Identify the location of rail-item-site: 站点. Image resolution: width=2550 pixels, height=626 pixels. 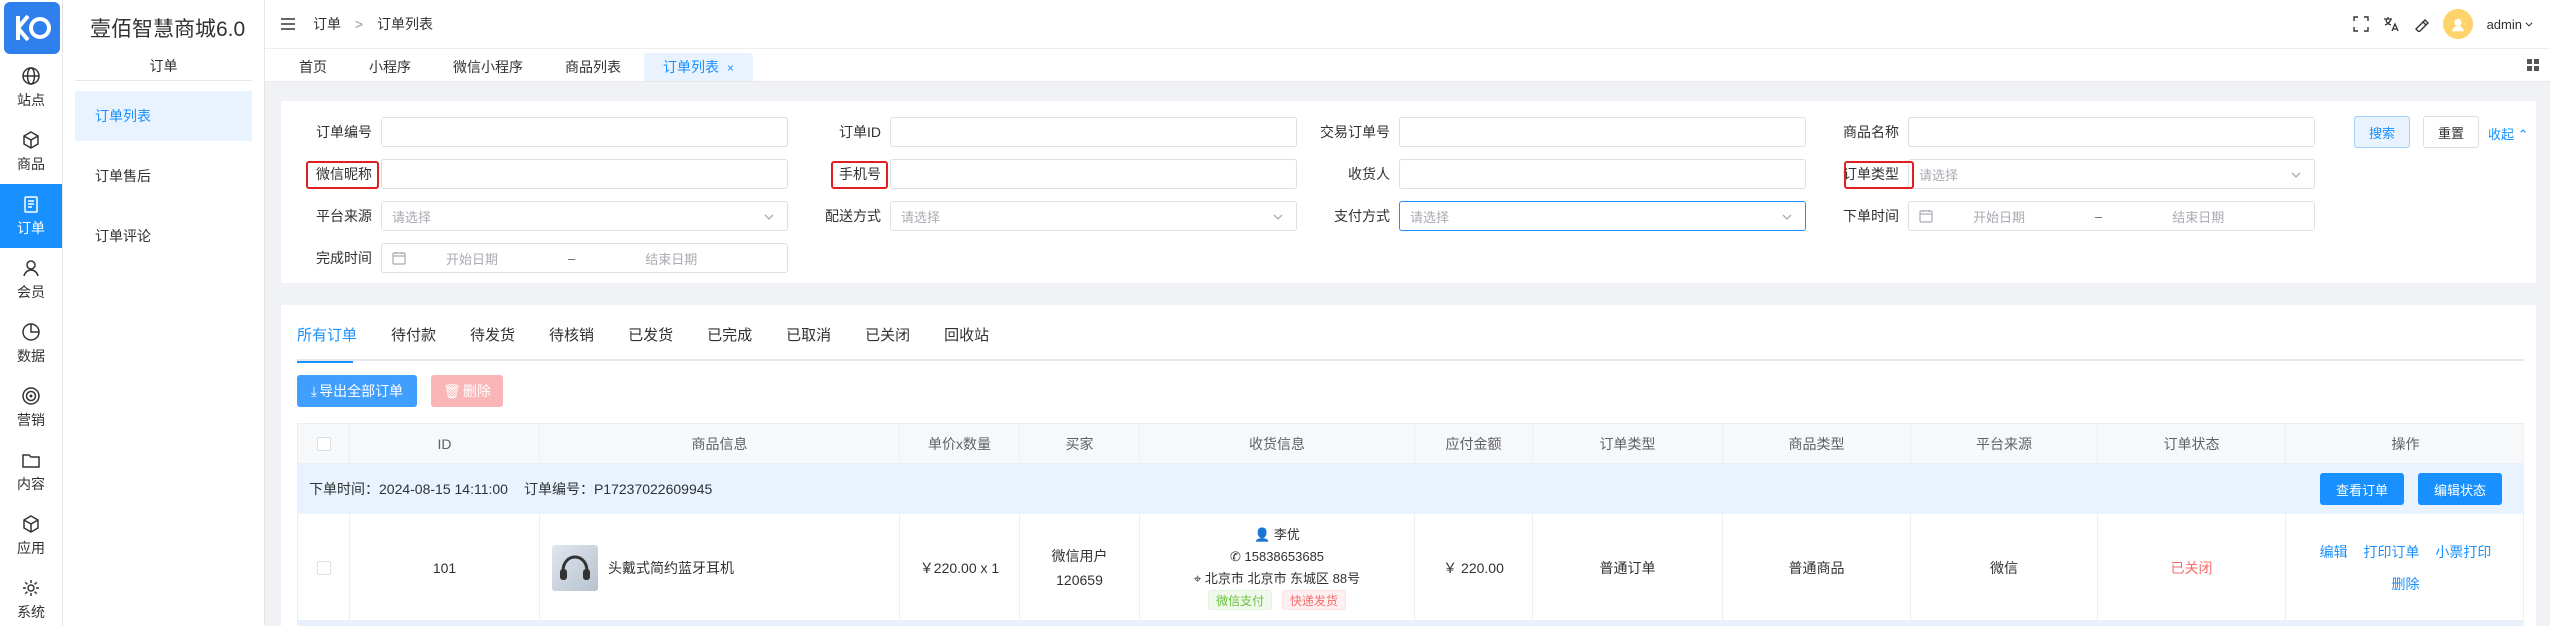
(31, 88).